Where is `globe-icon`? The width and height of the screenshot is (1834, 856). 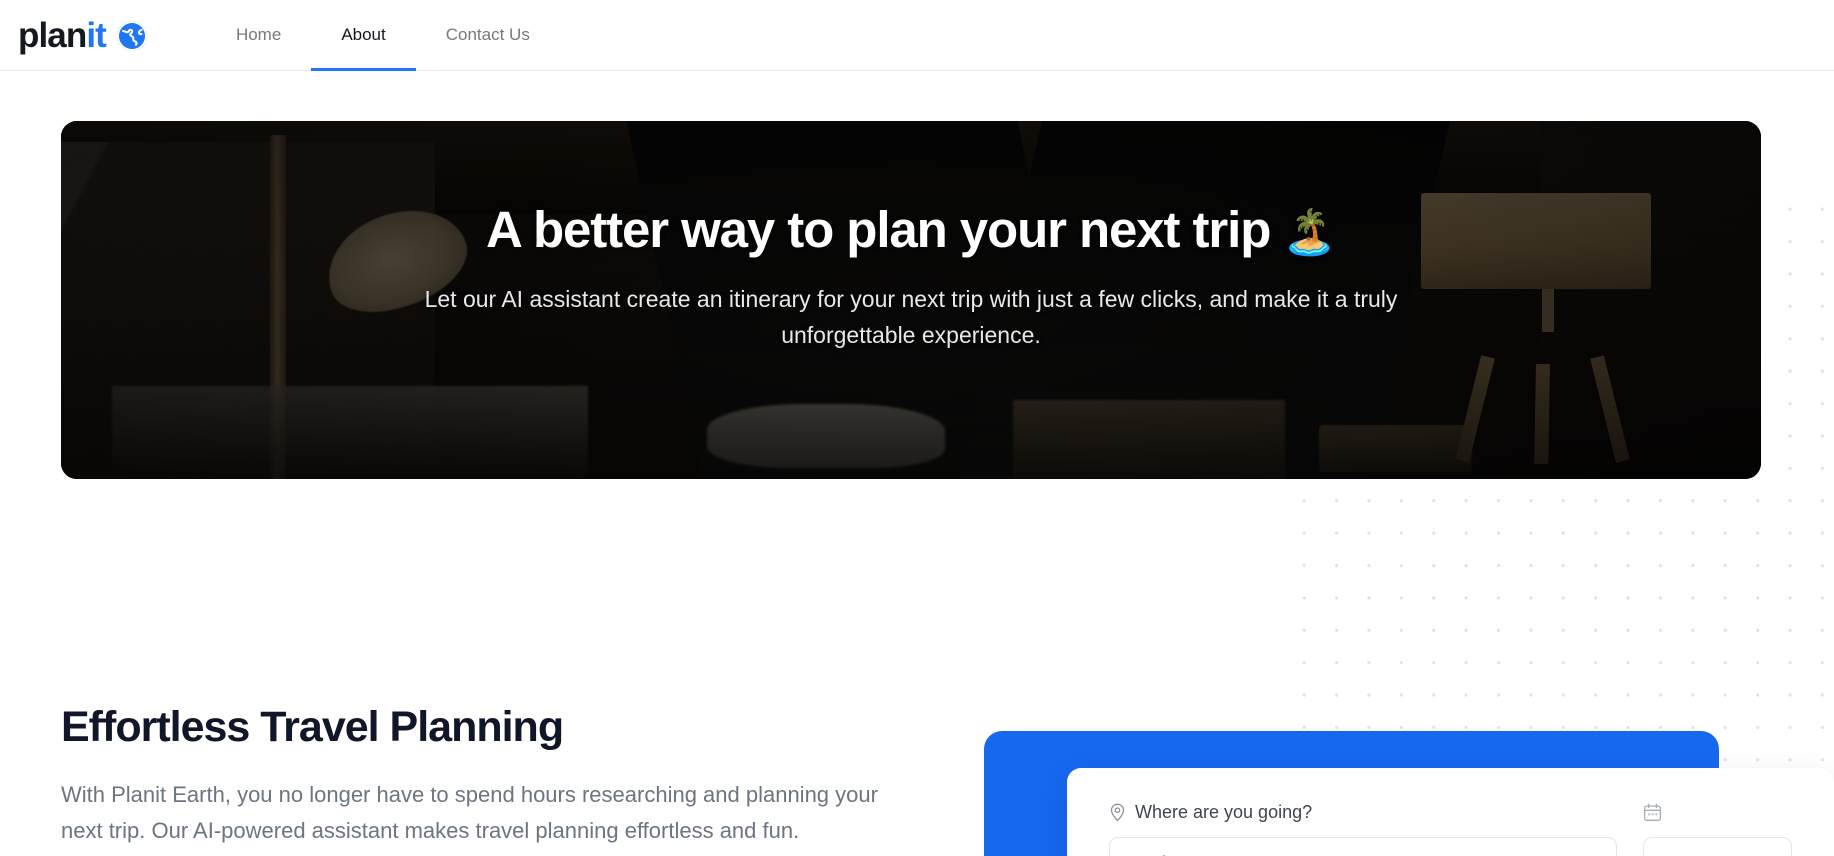
globe-icon is located at coordinates (131, 36).